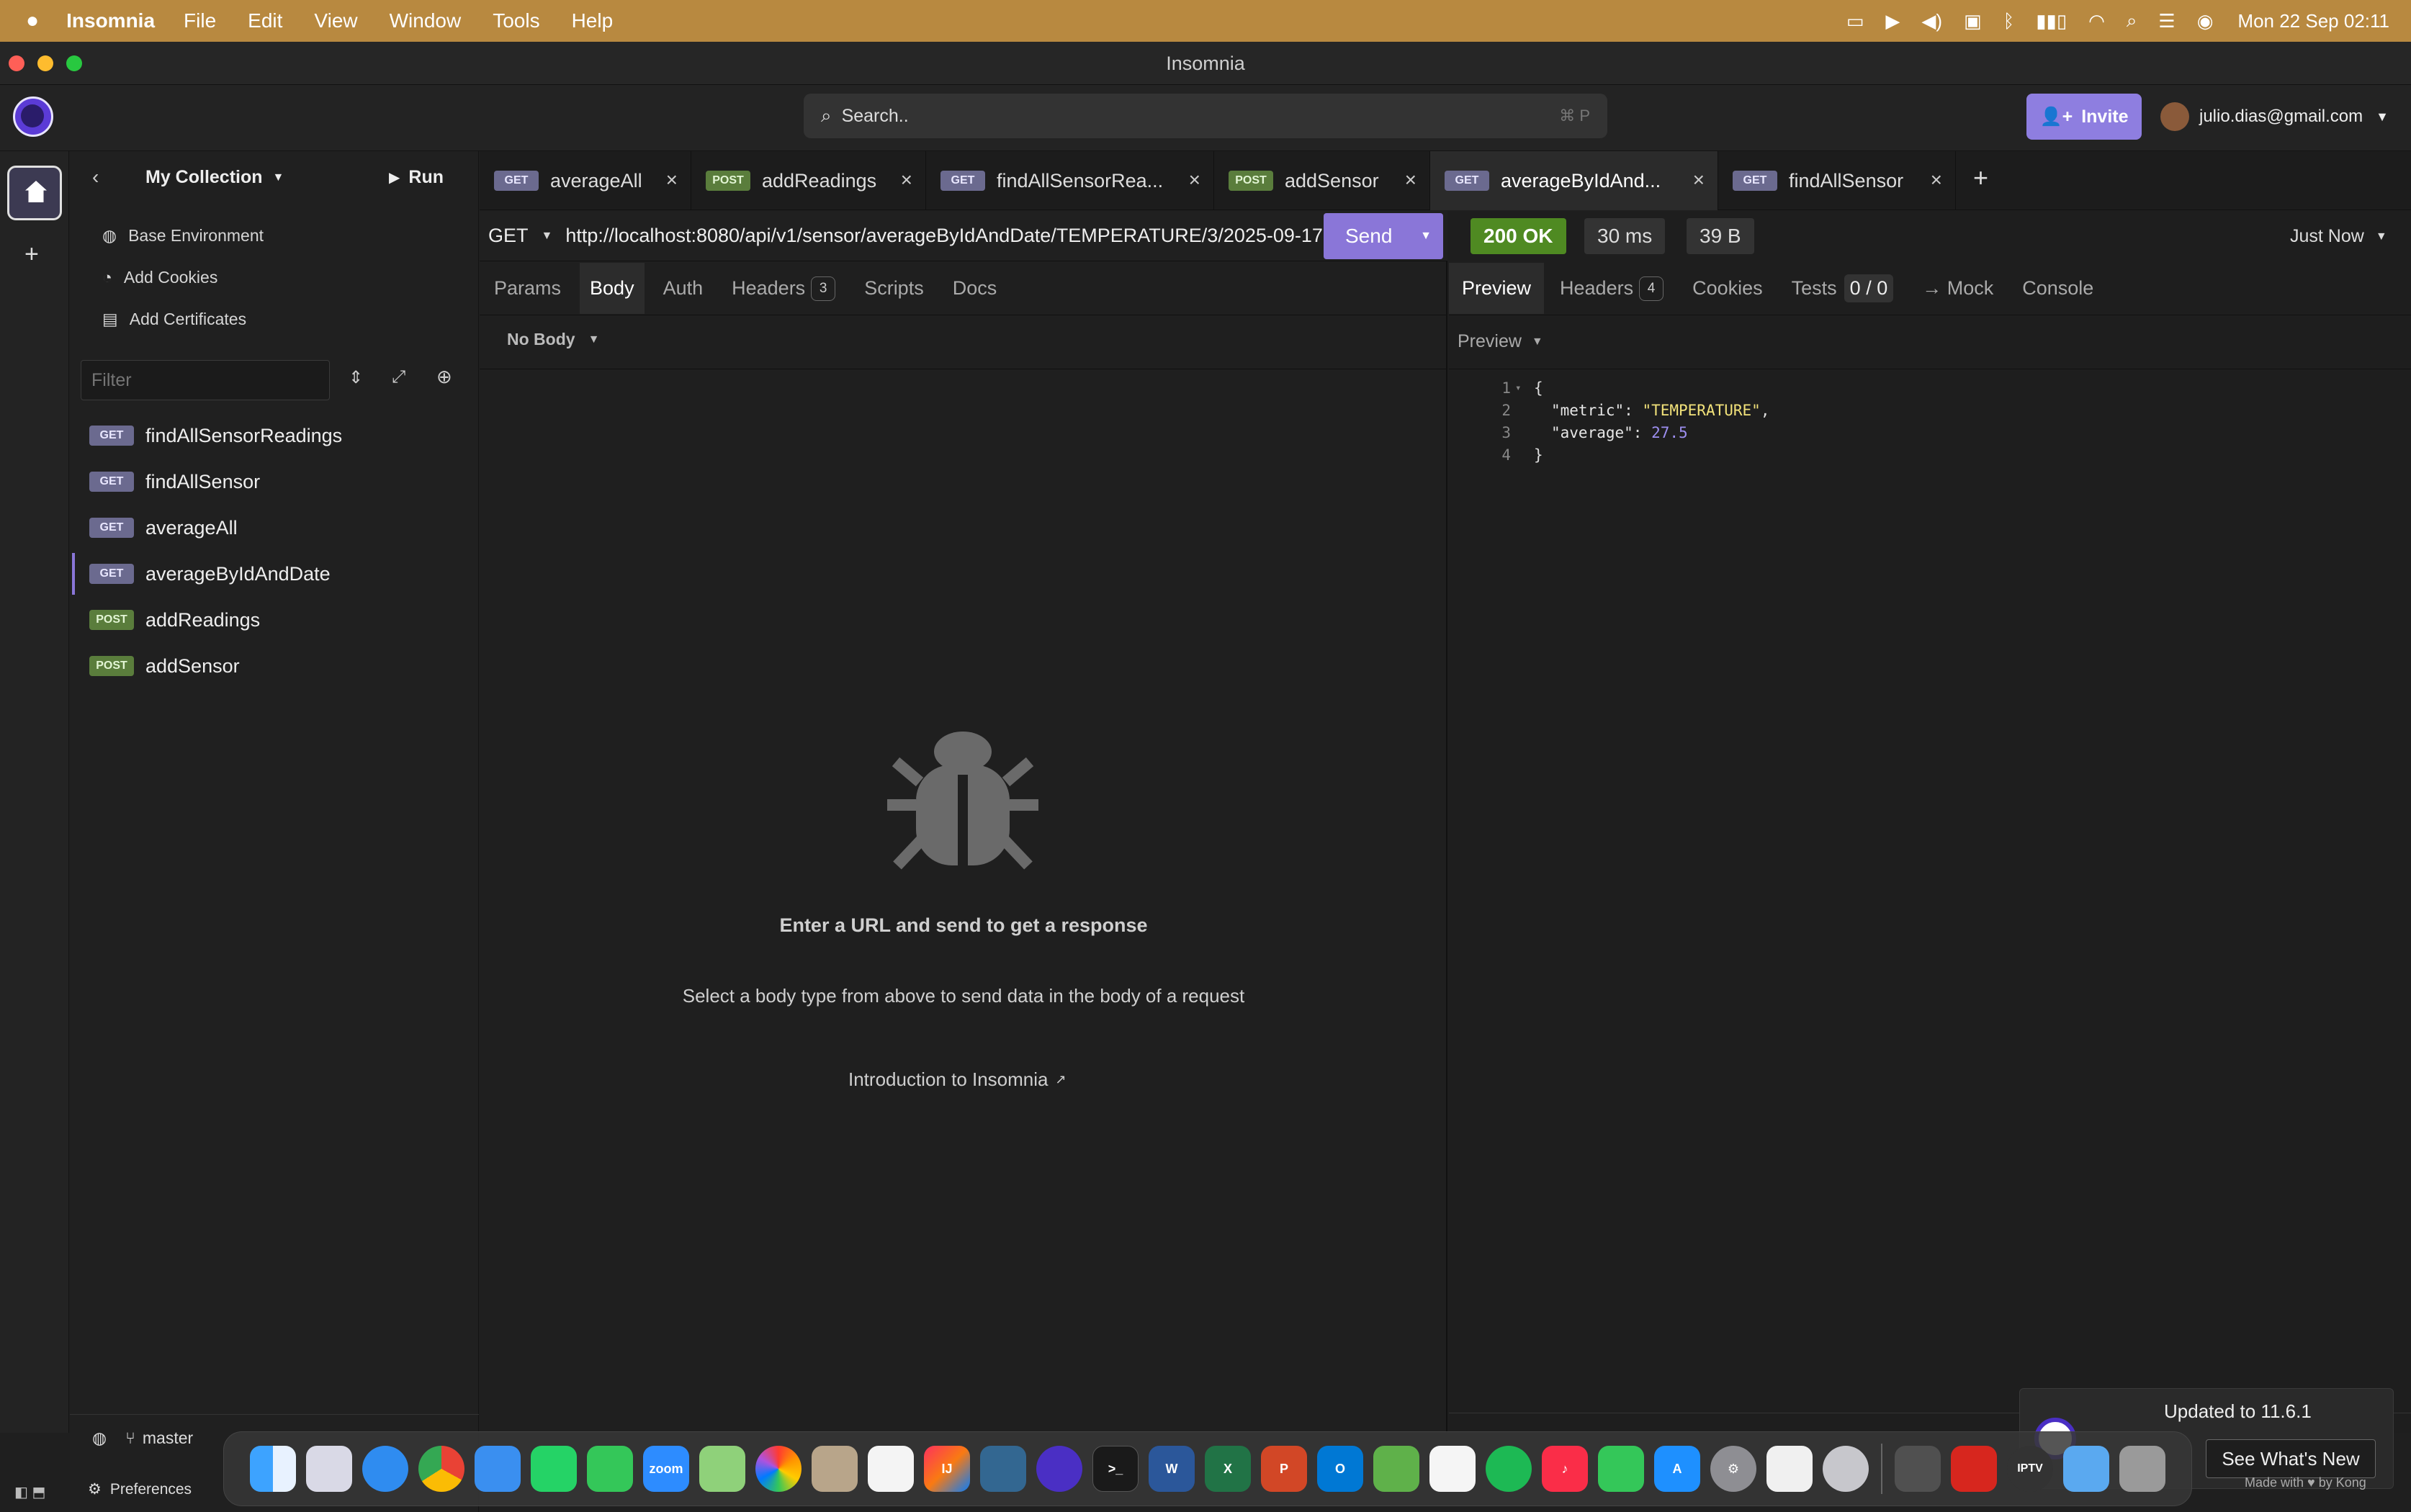  Describe the element at coordinates (2142, 1469) in the screenshot. I see `trash-icon` at that location.